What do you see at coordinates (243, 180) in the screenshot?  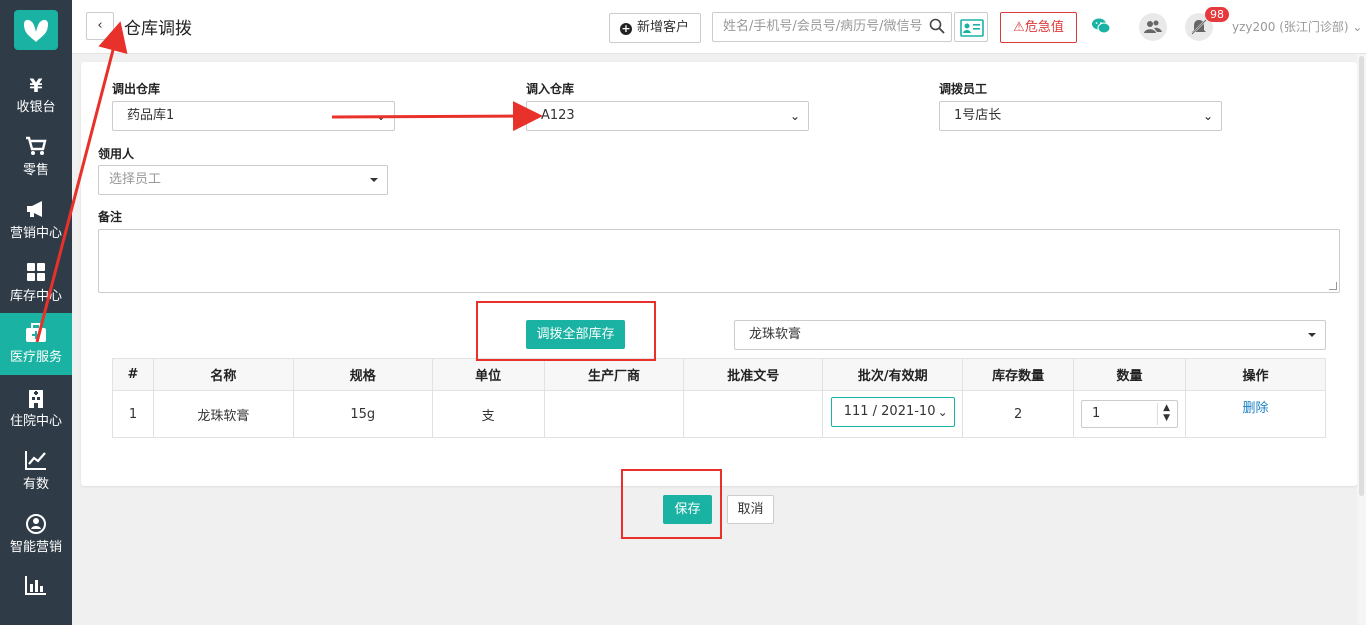 I see `receiver-select: 选择员工` at bounding box center [243, 180].